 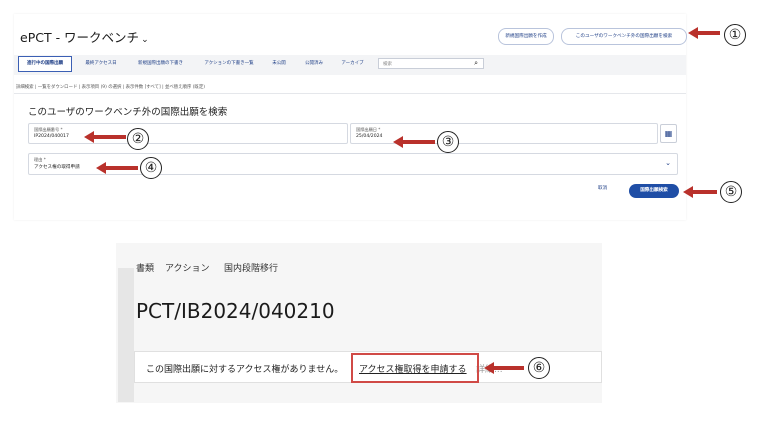 I want to click on application-number-field: 国際出願番号 * IP2024/040017, so click(x=188, y=133).